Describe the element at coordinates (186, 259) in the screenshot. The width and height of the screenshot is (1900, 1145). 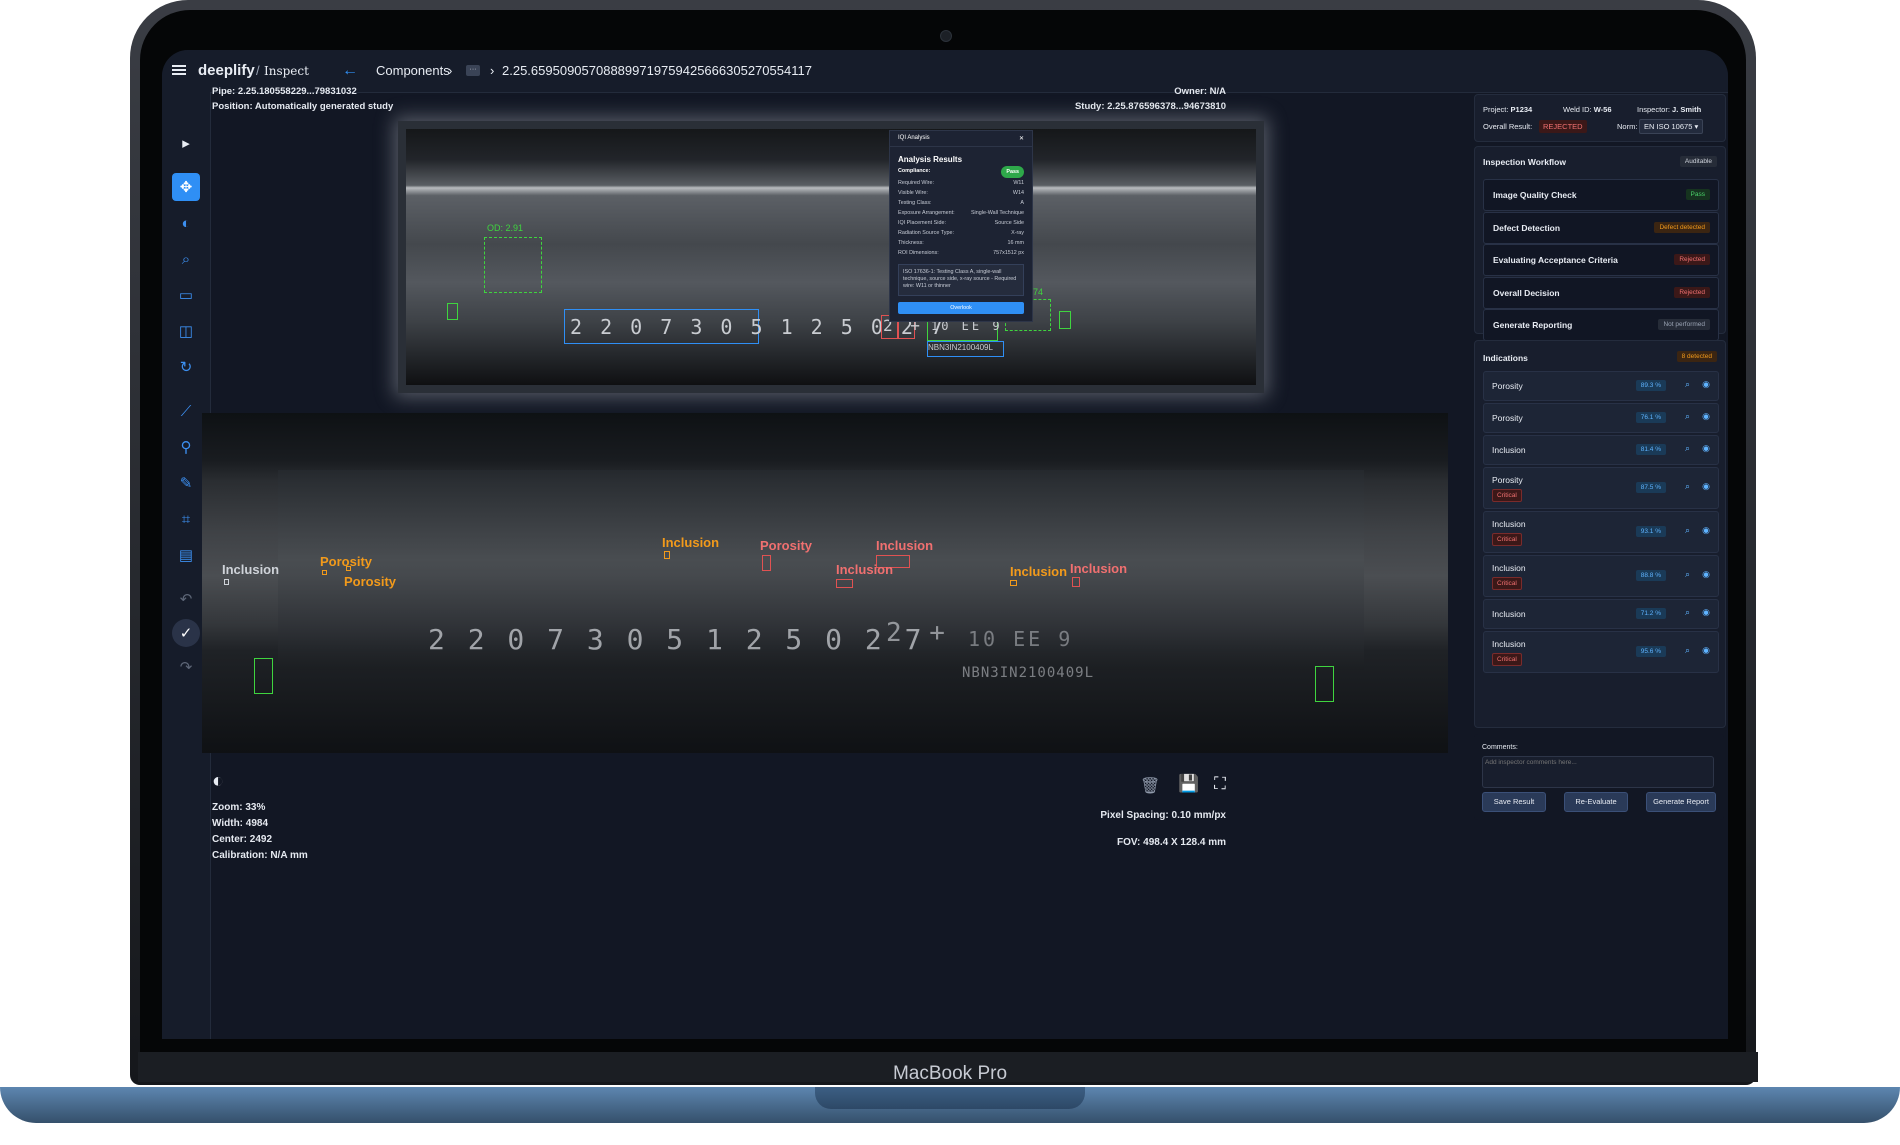
I see `zoom-tool-icon: ⌕` at that location.